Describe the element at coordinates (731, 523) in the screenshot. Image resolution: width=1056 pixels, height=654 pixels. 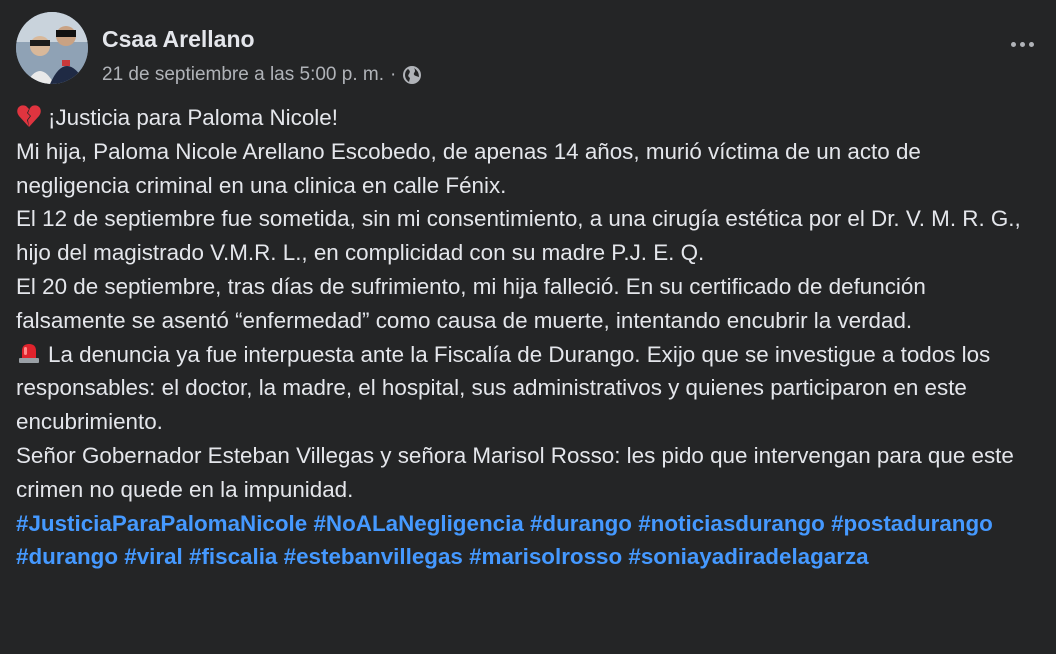
I see `hashtag-link: #noticiasdurango` at that location.